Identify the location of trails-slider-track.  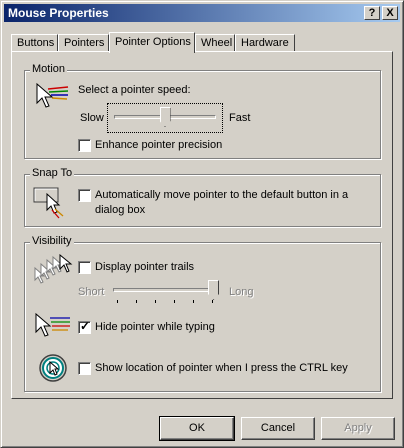
(166, 290).